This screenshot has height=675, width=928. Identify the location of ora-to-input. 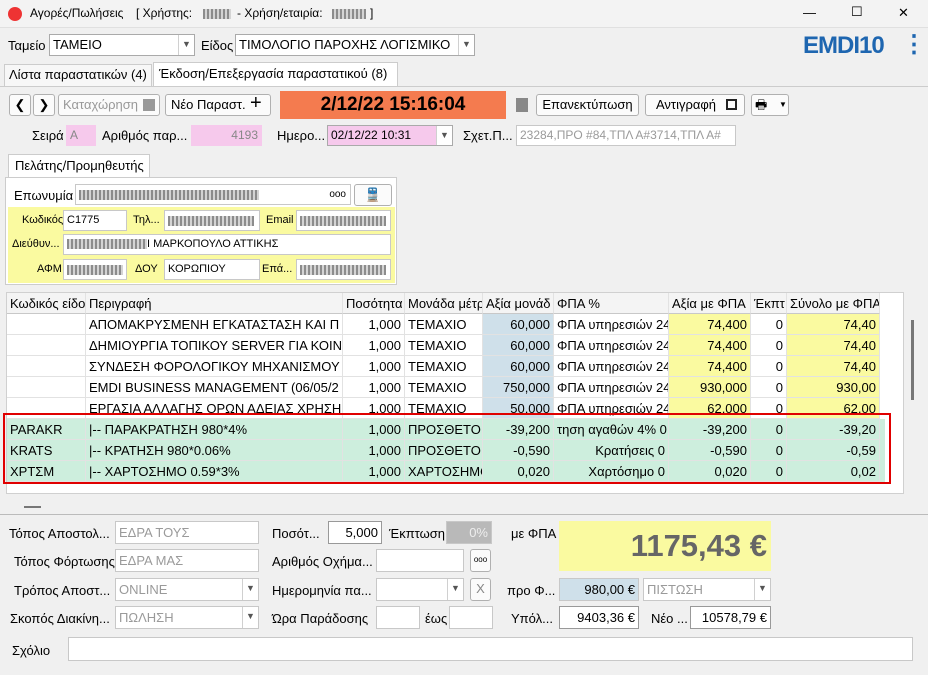
(471, 617).